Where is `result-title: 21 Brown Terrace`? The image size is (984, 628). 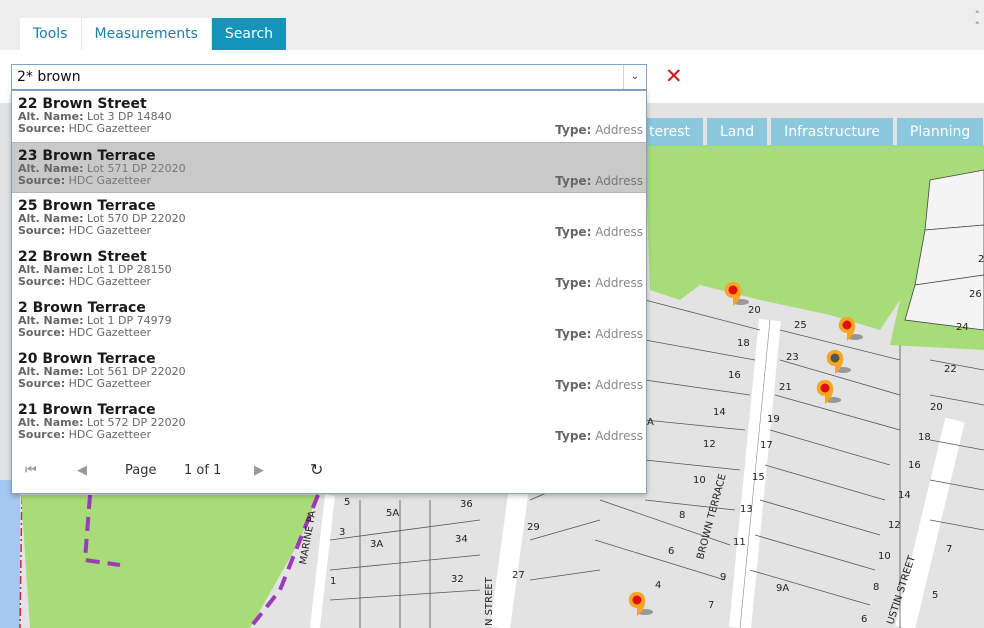
result-title: 21 Brown Terrace is located at coordinates (87, 410).